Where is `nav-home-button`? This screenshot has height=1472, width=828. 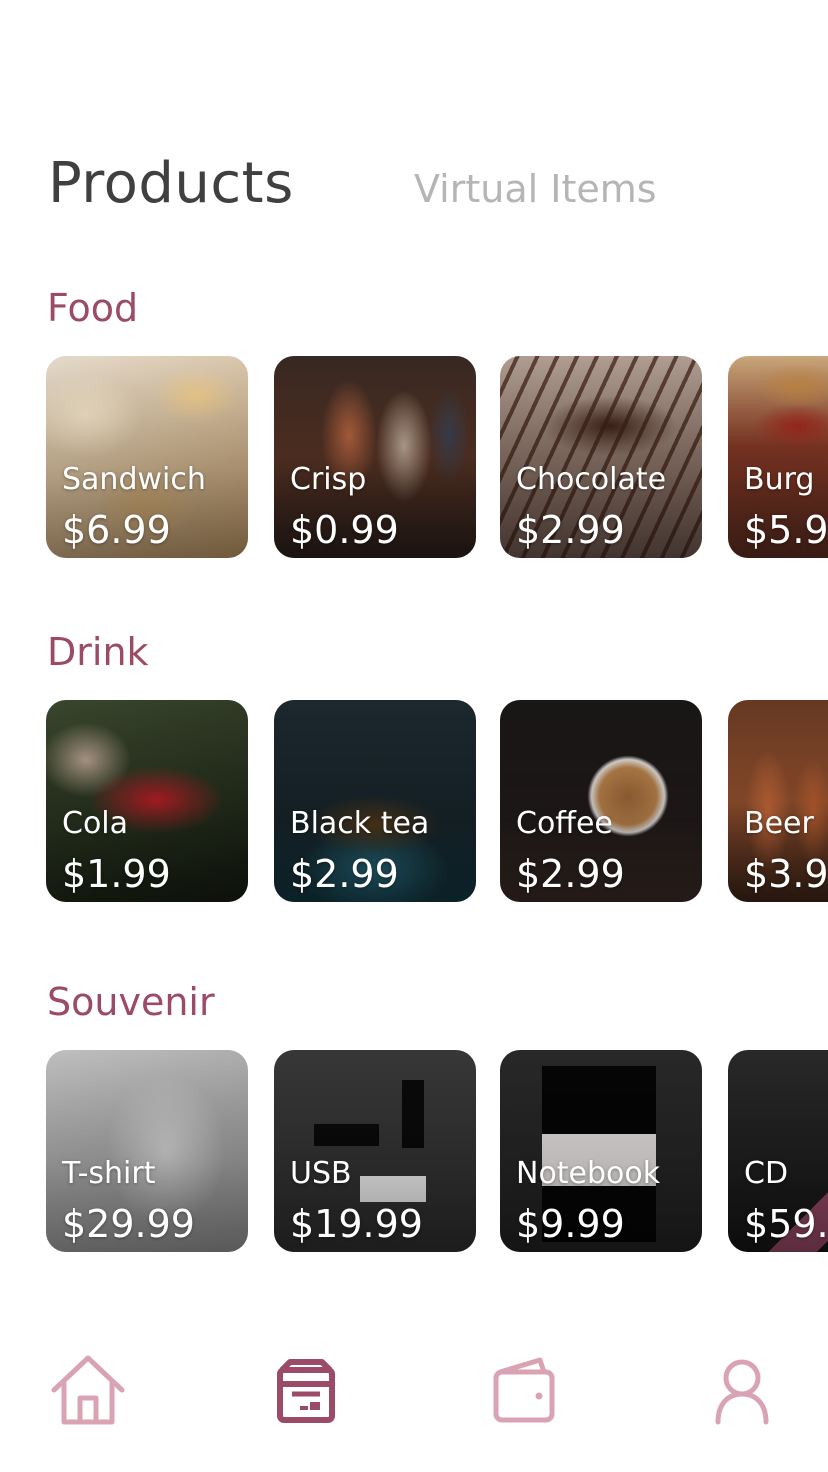 nav-home-button is located at coordinates (88, 1390).